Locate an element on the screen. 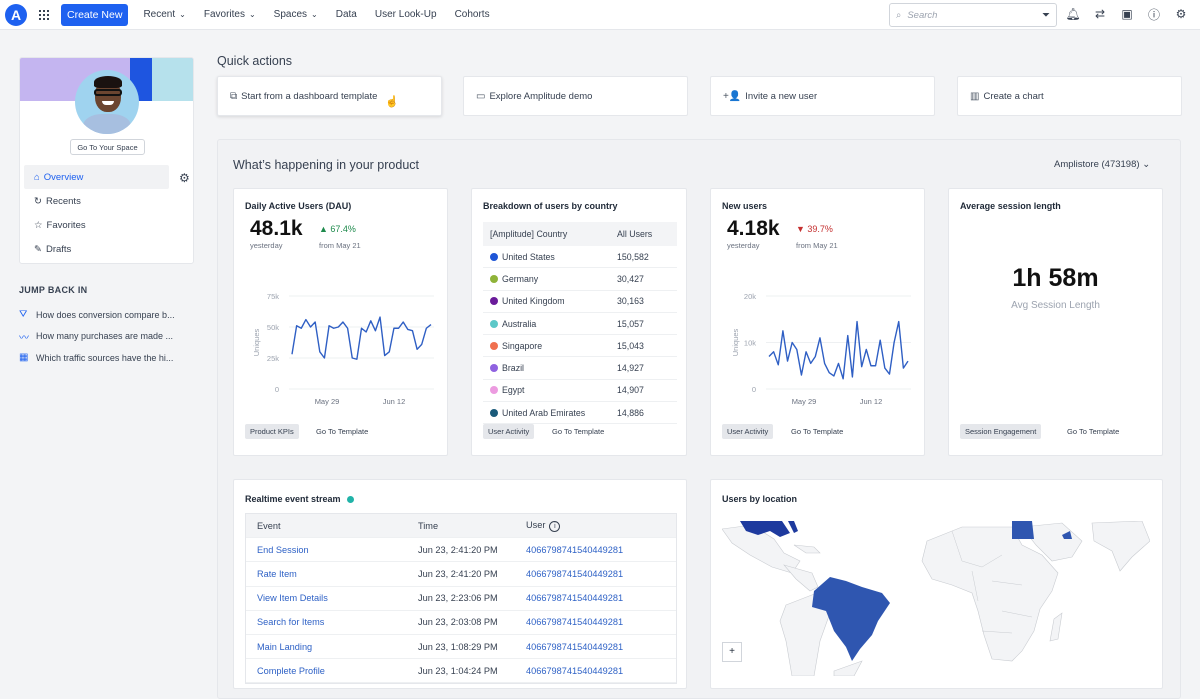 The width and height of the screenshot is (1200, 699). country-name: United States is located at coordinates (528, 257).